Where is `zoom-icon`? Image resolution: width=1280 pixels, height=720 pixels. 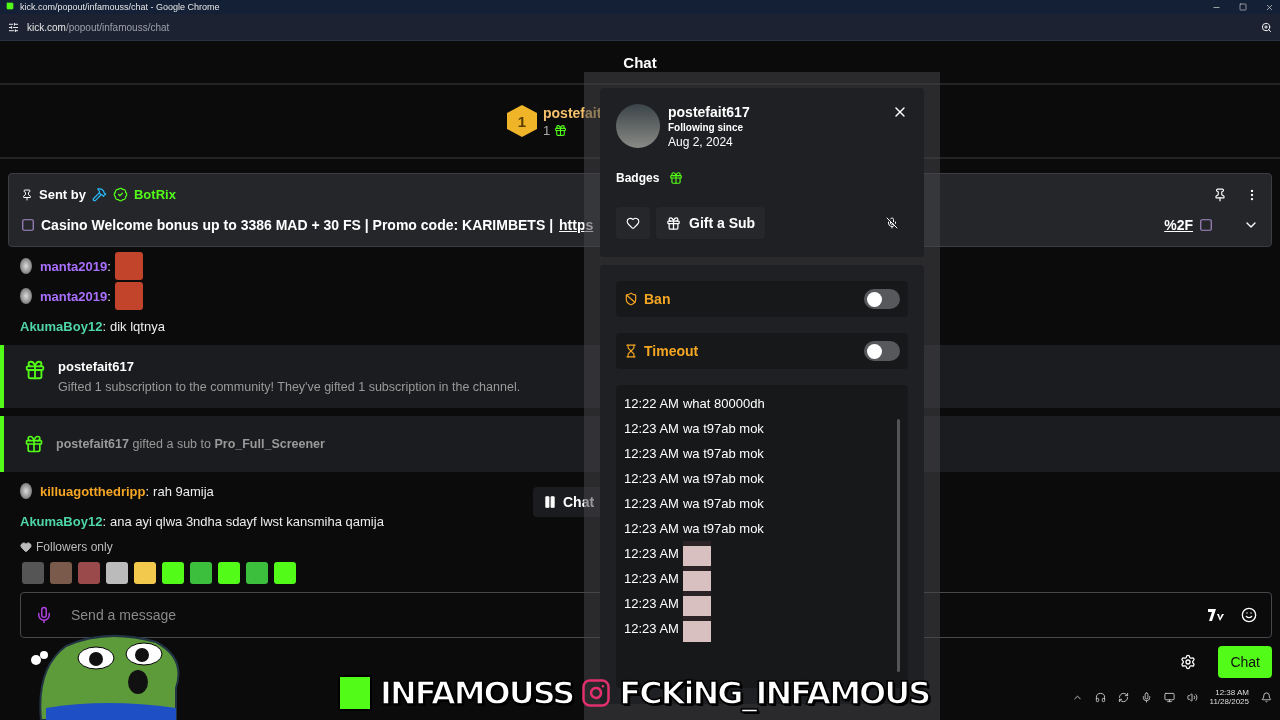
zoom-icon is located at coordinates (1266, 27).